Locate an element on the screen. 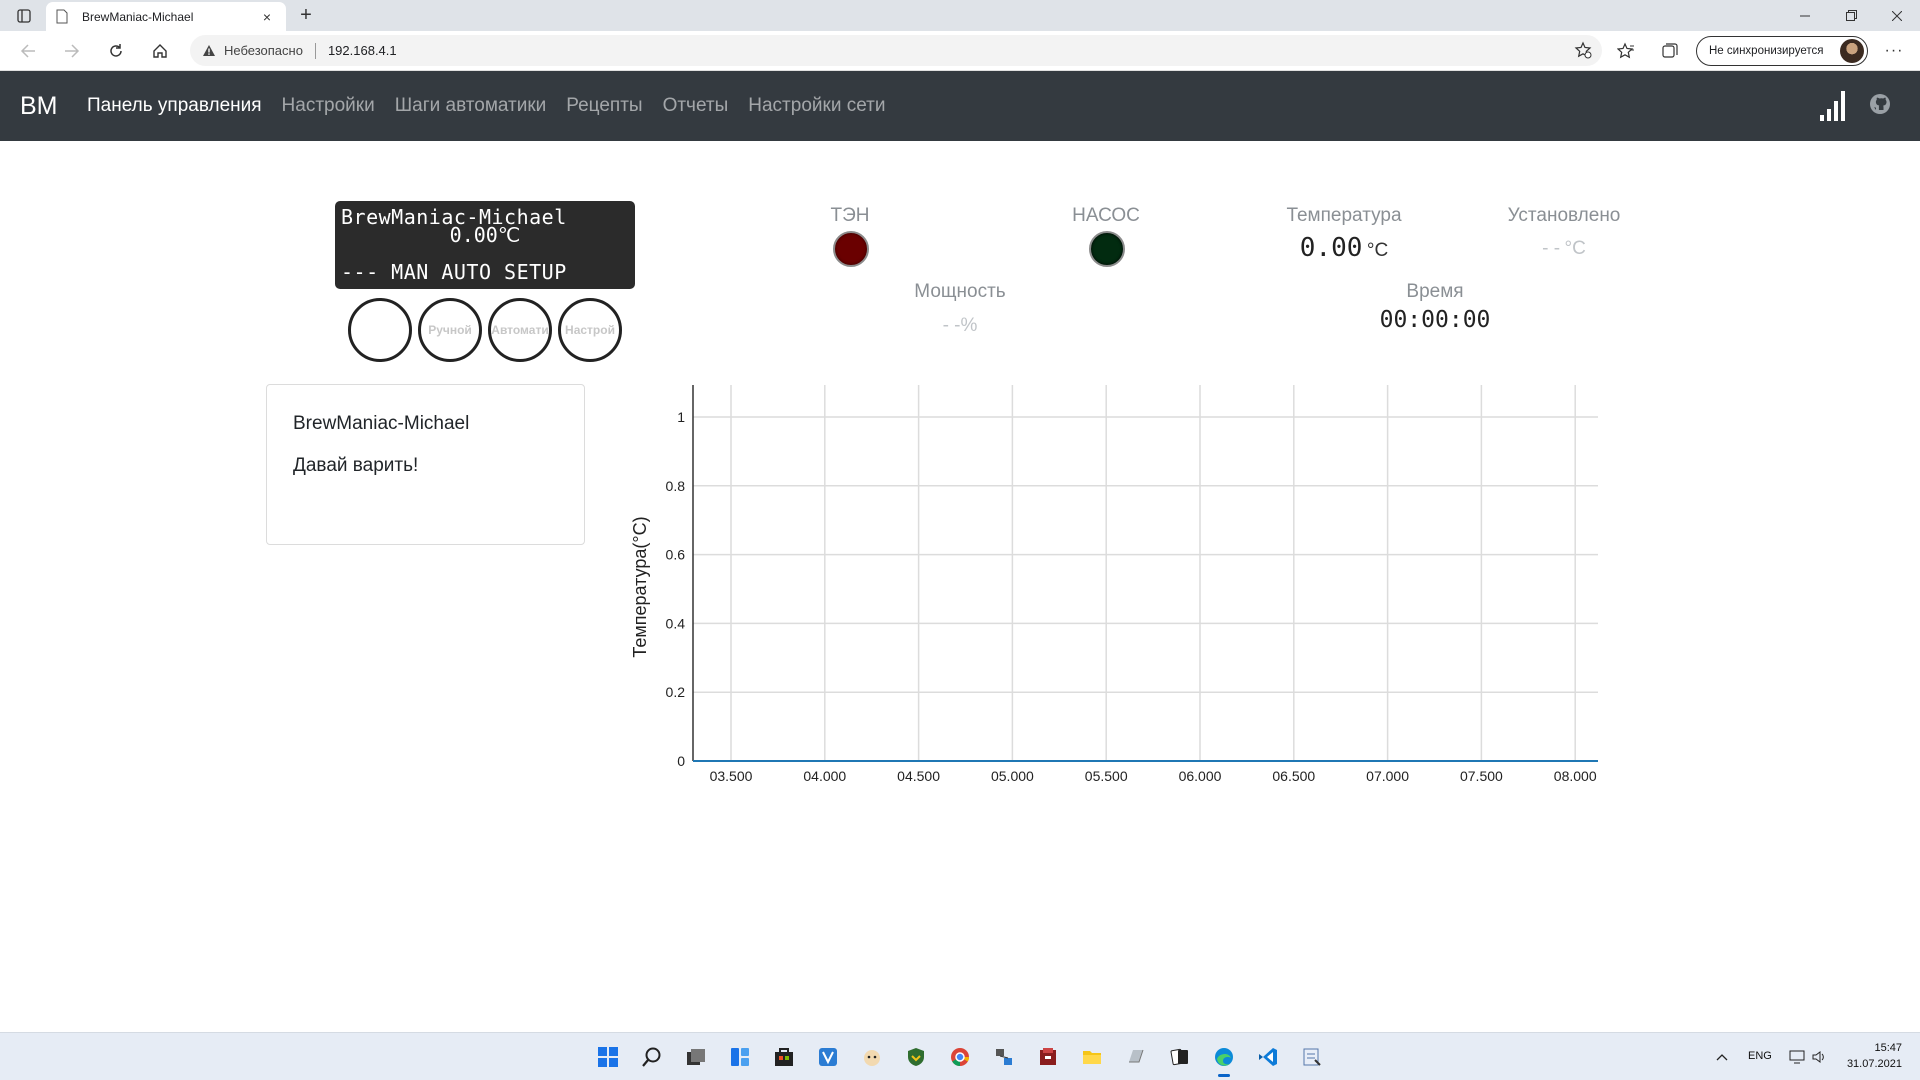  collections-icon is located at coordinates (1670, 51).